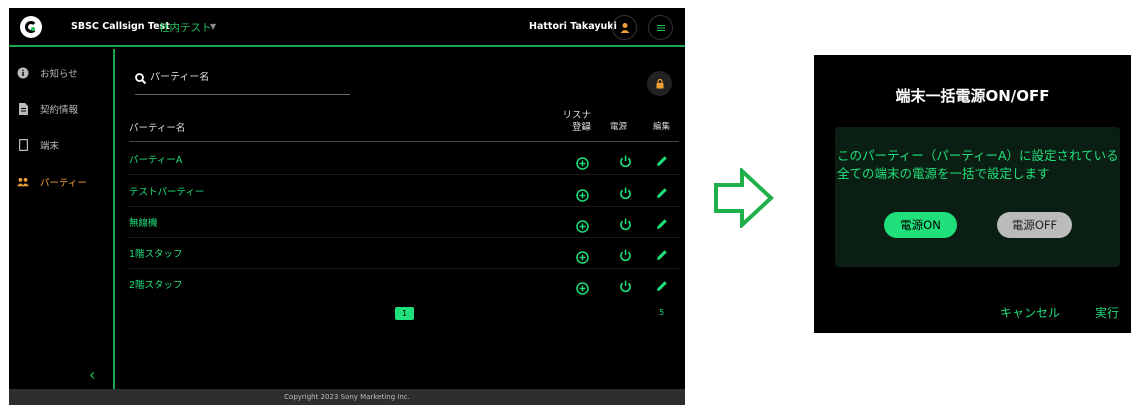  What do you see at coordinates (92, 374) in the screenshot?
I see `chevron-left-icon: ‹` at bounding box center [92, 374].